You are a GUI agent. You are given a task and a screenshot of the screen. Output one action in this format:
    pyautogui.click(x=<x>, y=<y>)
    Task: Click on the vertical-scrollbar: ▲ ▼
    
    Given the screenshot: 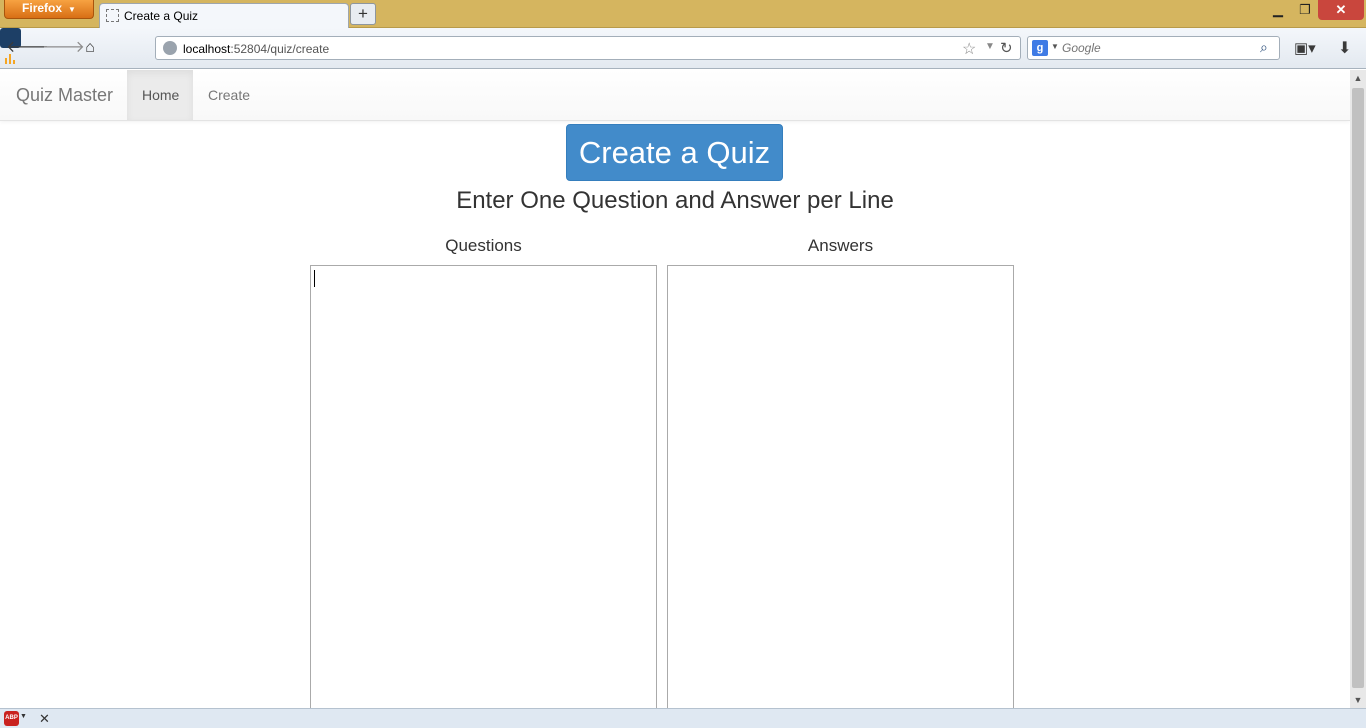 What is the action you would take?
    pyautogui.click(x=1358, y=389)
    